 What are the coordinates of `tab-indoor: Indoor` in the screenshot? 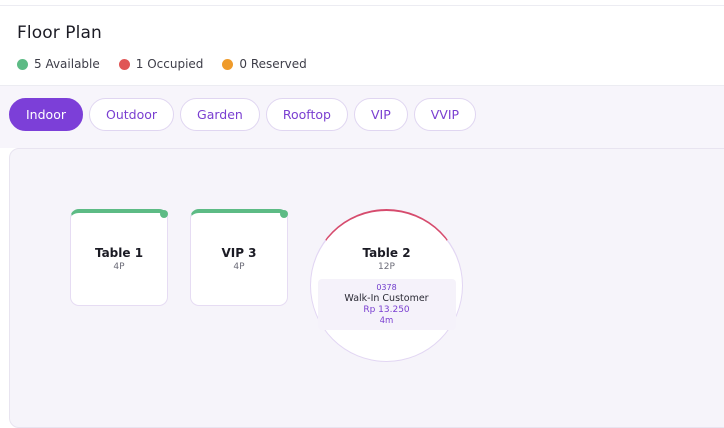 It's located at (46, 114).